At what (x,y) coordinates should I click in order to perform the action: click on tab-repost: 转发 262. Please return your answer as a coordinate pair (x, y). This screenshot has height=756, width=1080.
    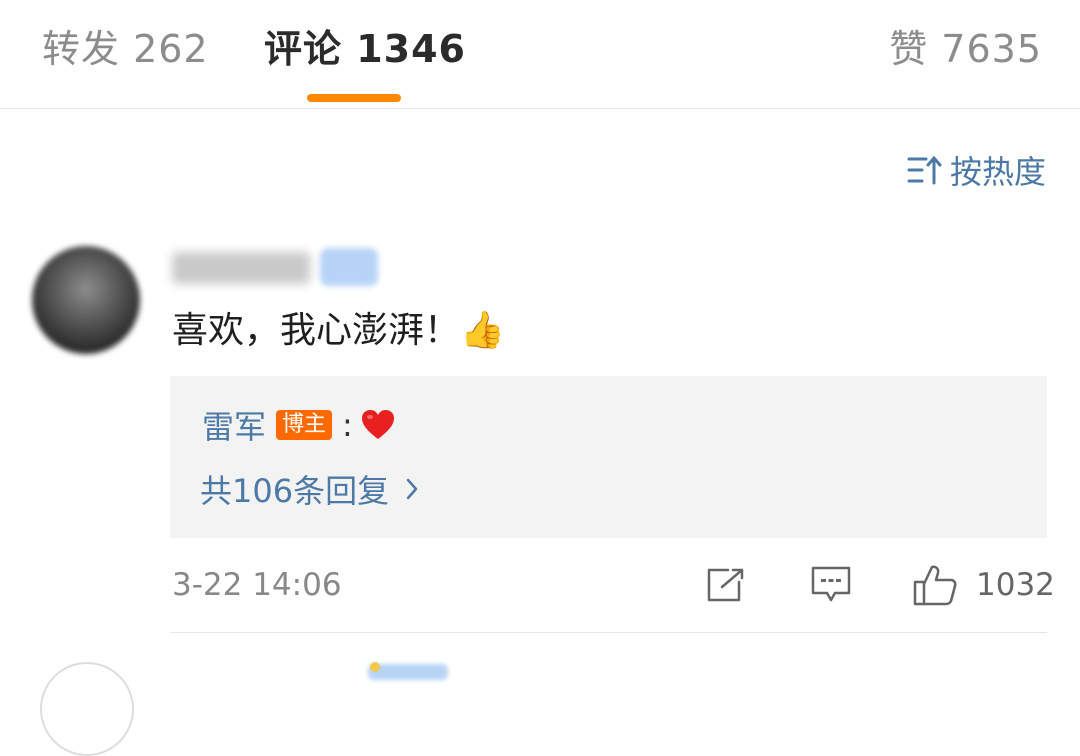
    Looking at the image, I should click on (125, 49).